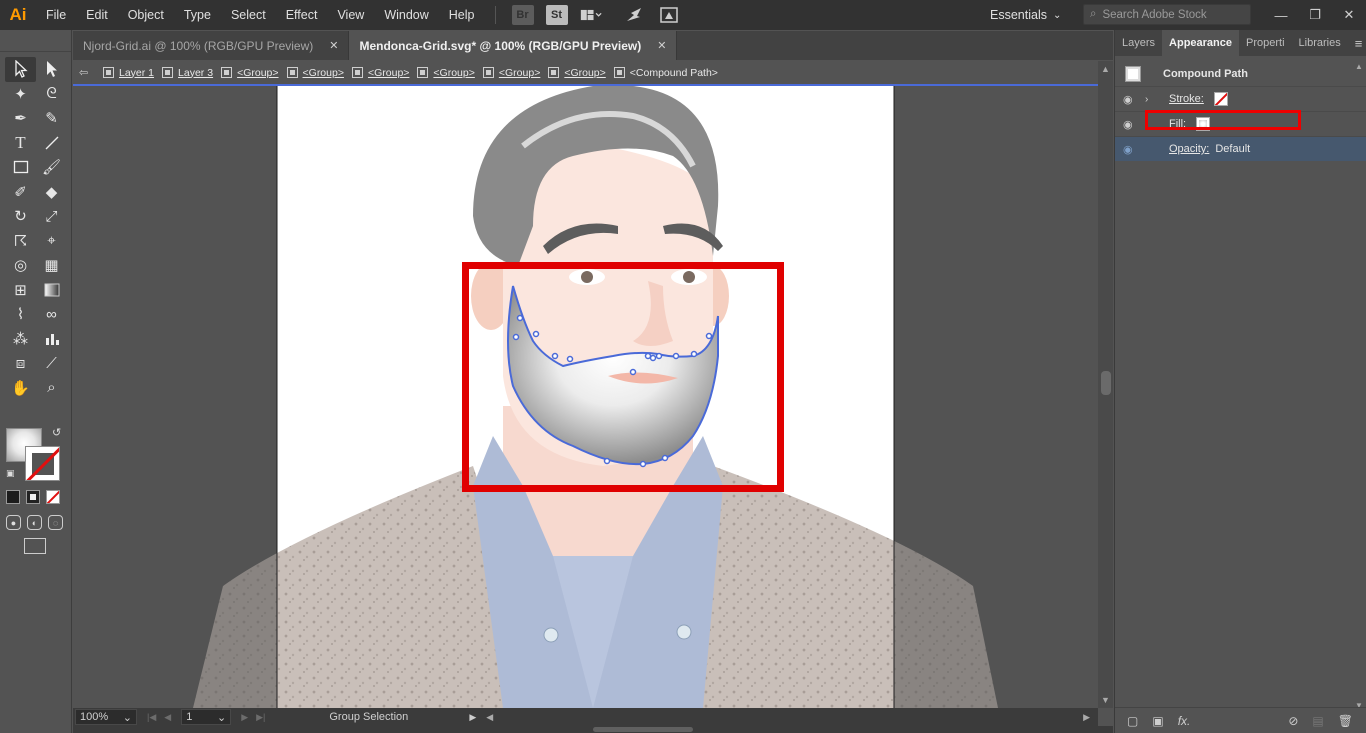  What do you see at coordinates (20, 216) in the screenshot?
I see `rotate-tool-icon: ↻` at bounding box center [20, 216].